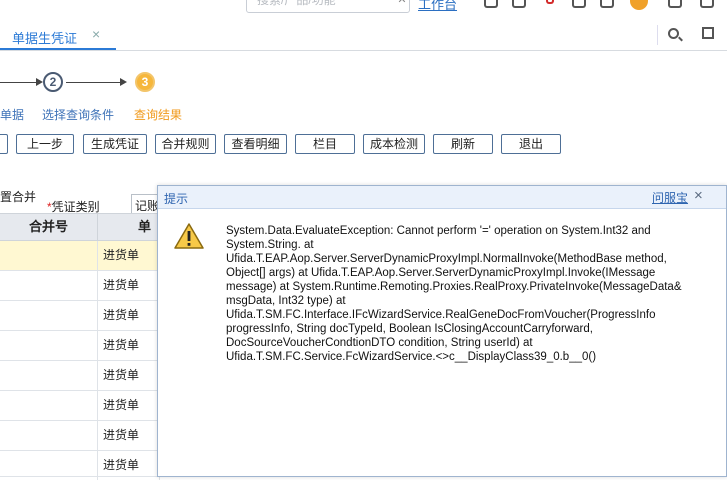 This screenshot has height=480, width=727. I want to click on tab-close-icon: ×, so click(96, 34).